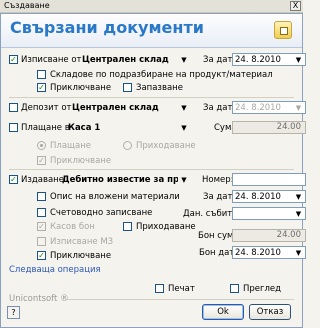  What do you see at coordinates (151, 6) in the screenshot?
I see `window-titlebar: Създаване X` at bounding box center [151, 6].